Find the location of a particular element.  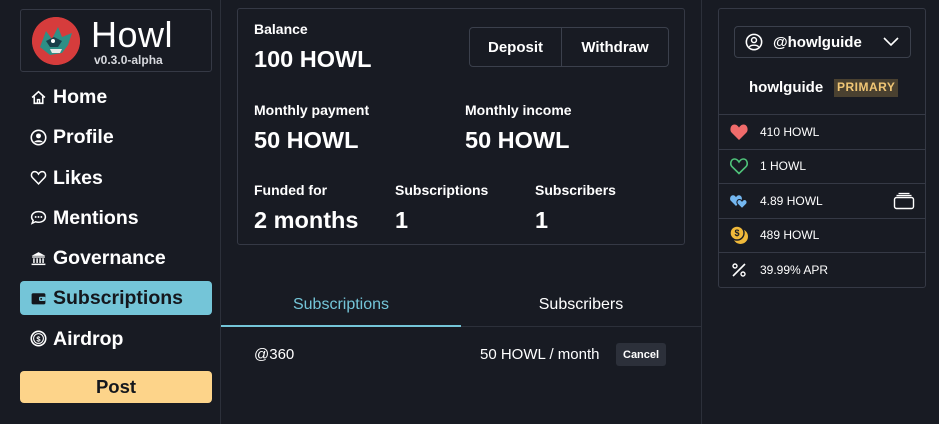

home-icon is located at coordinates (38, 97).